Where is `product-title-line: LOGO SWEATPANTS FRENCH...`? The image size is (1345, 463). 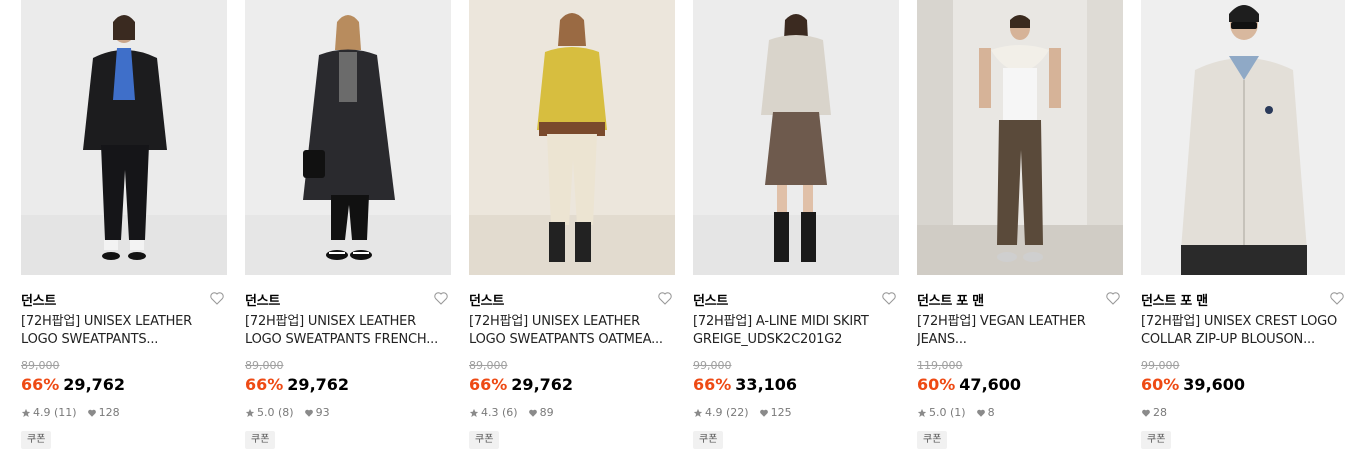 product-title-line: LOGO SWEATPANTS FRENCH... is located at coordinates (342, 339).